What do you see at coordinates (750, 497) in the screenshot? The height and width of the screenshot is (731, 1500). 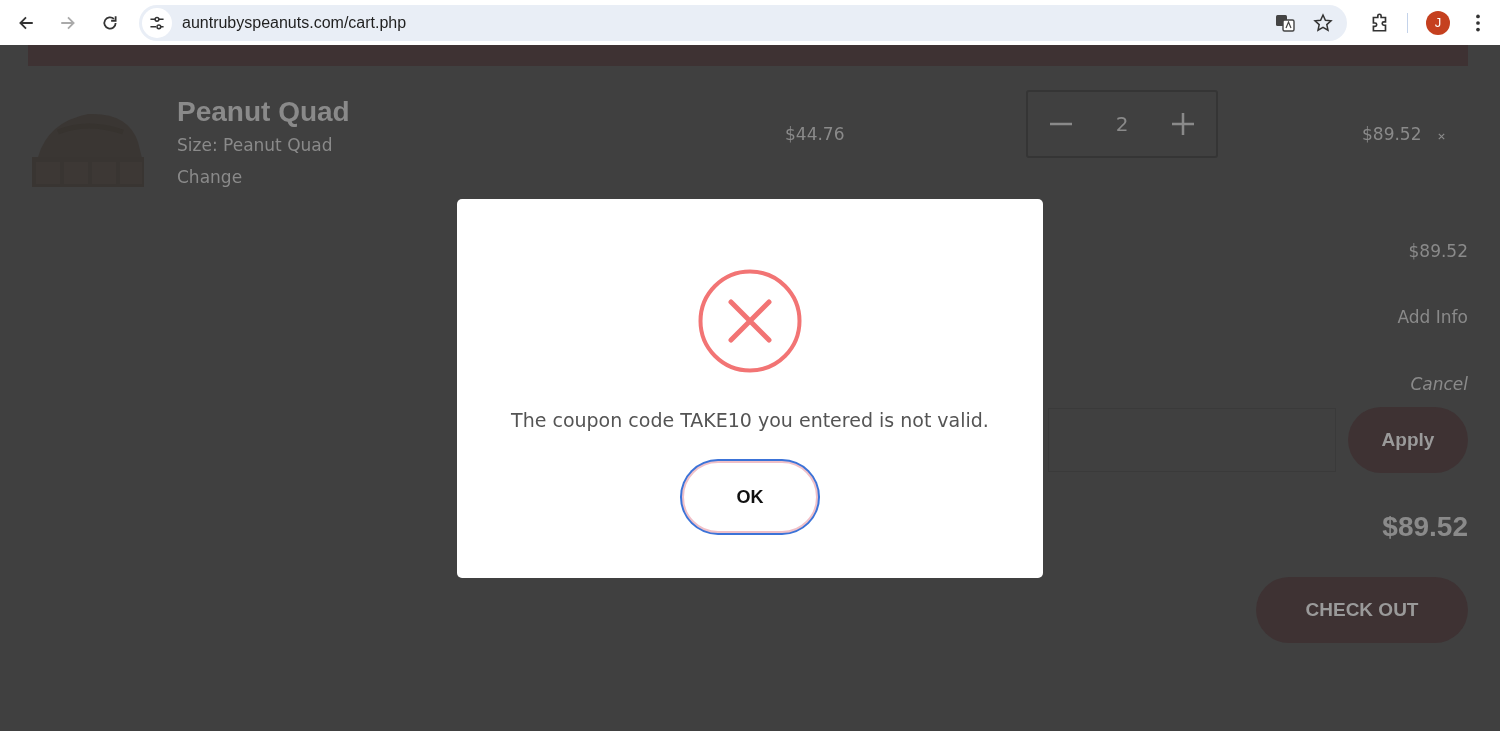 I see `ok-button: OK` at bounding box center [750, 497].